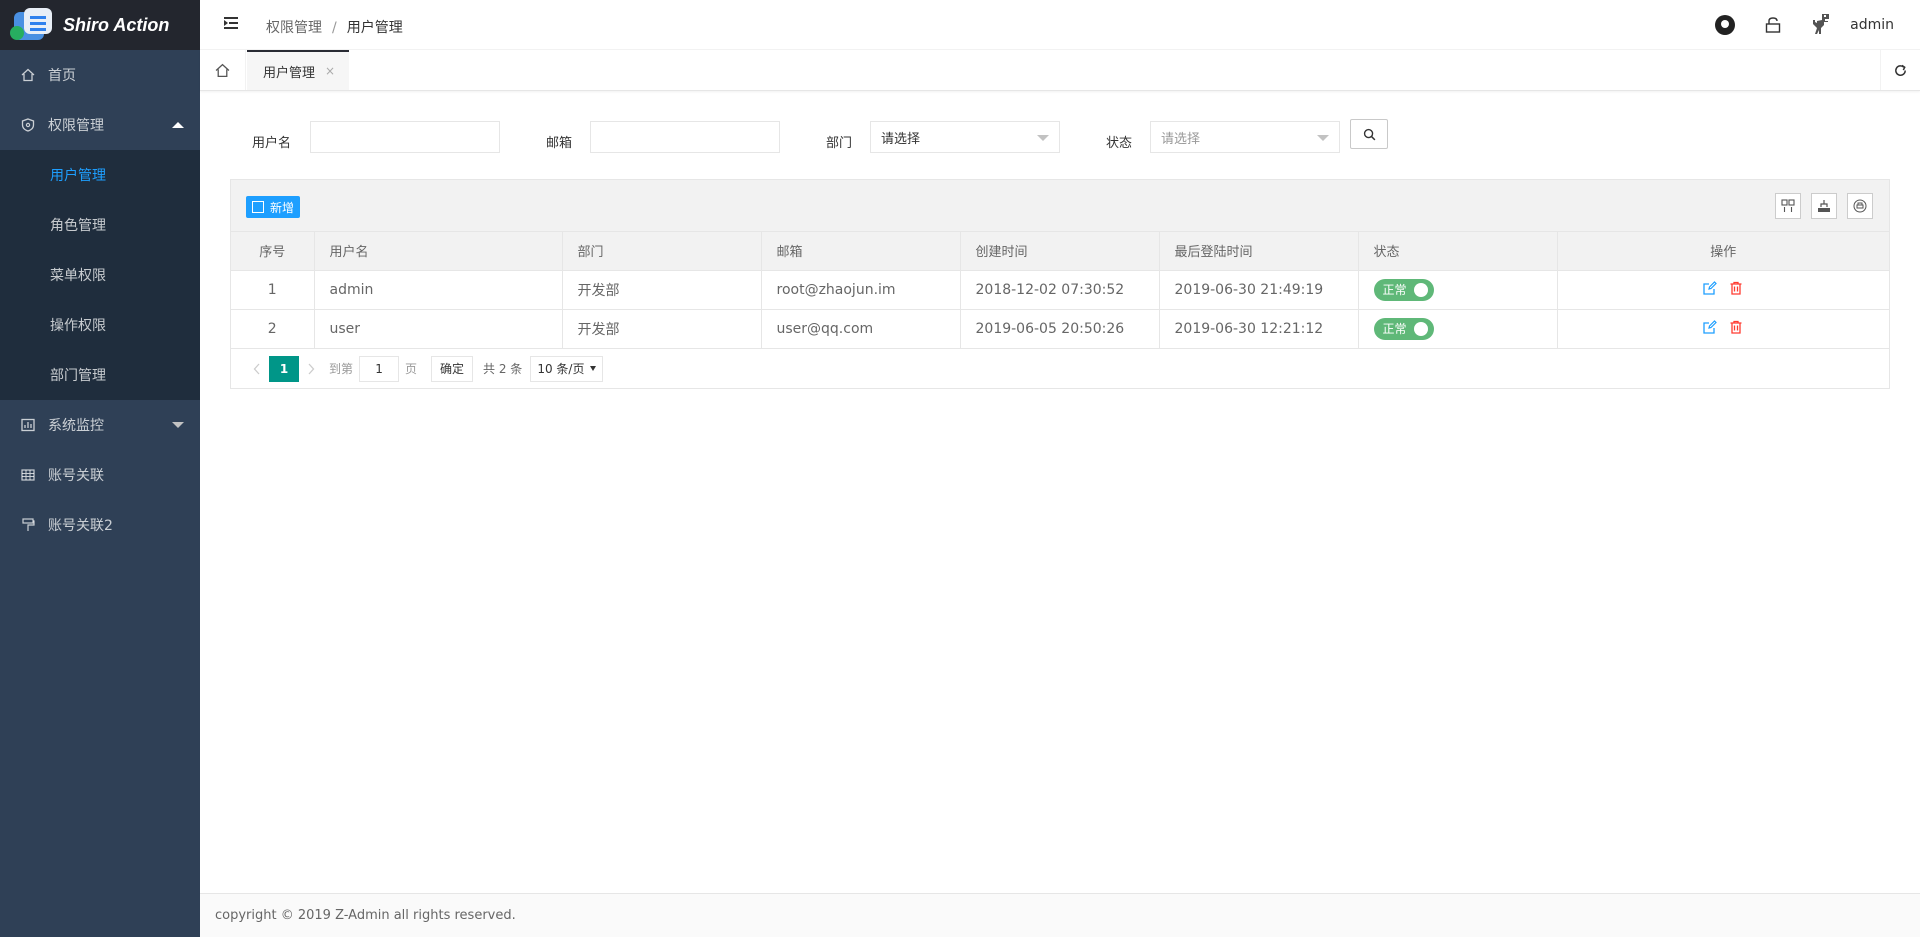  I want to click on sidebar-item-monitor: 系统监控, so click(100, 425).